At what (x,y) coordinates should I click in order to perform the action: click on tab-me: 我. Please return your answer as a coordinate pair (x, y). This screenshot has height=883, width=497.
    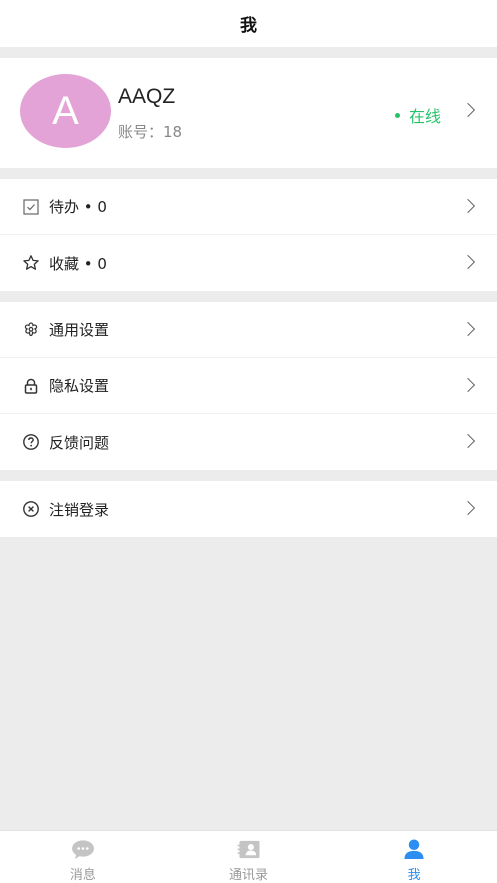
    Looking at the image, I should click on (414, 857).